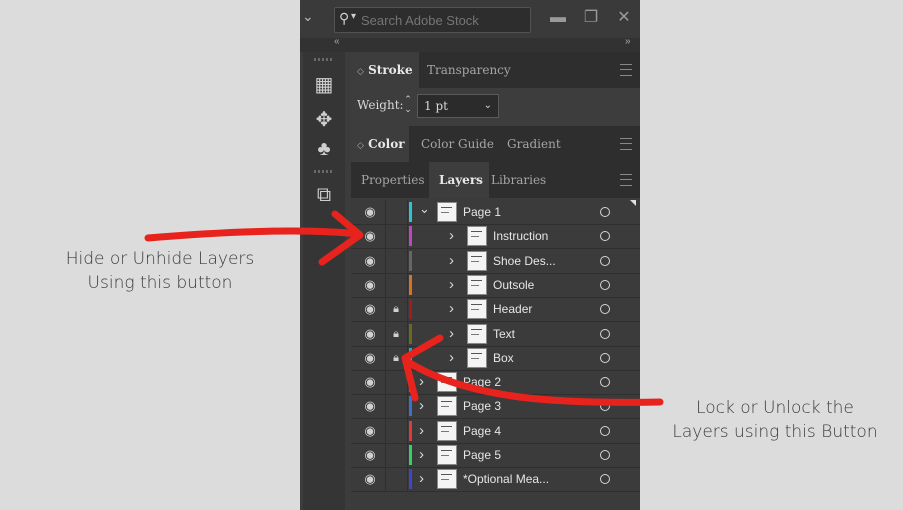 The height and width of the screenshot is (510, 903). I want to click on layer-row: ◉ › Instruction, so click(495, 237).